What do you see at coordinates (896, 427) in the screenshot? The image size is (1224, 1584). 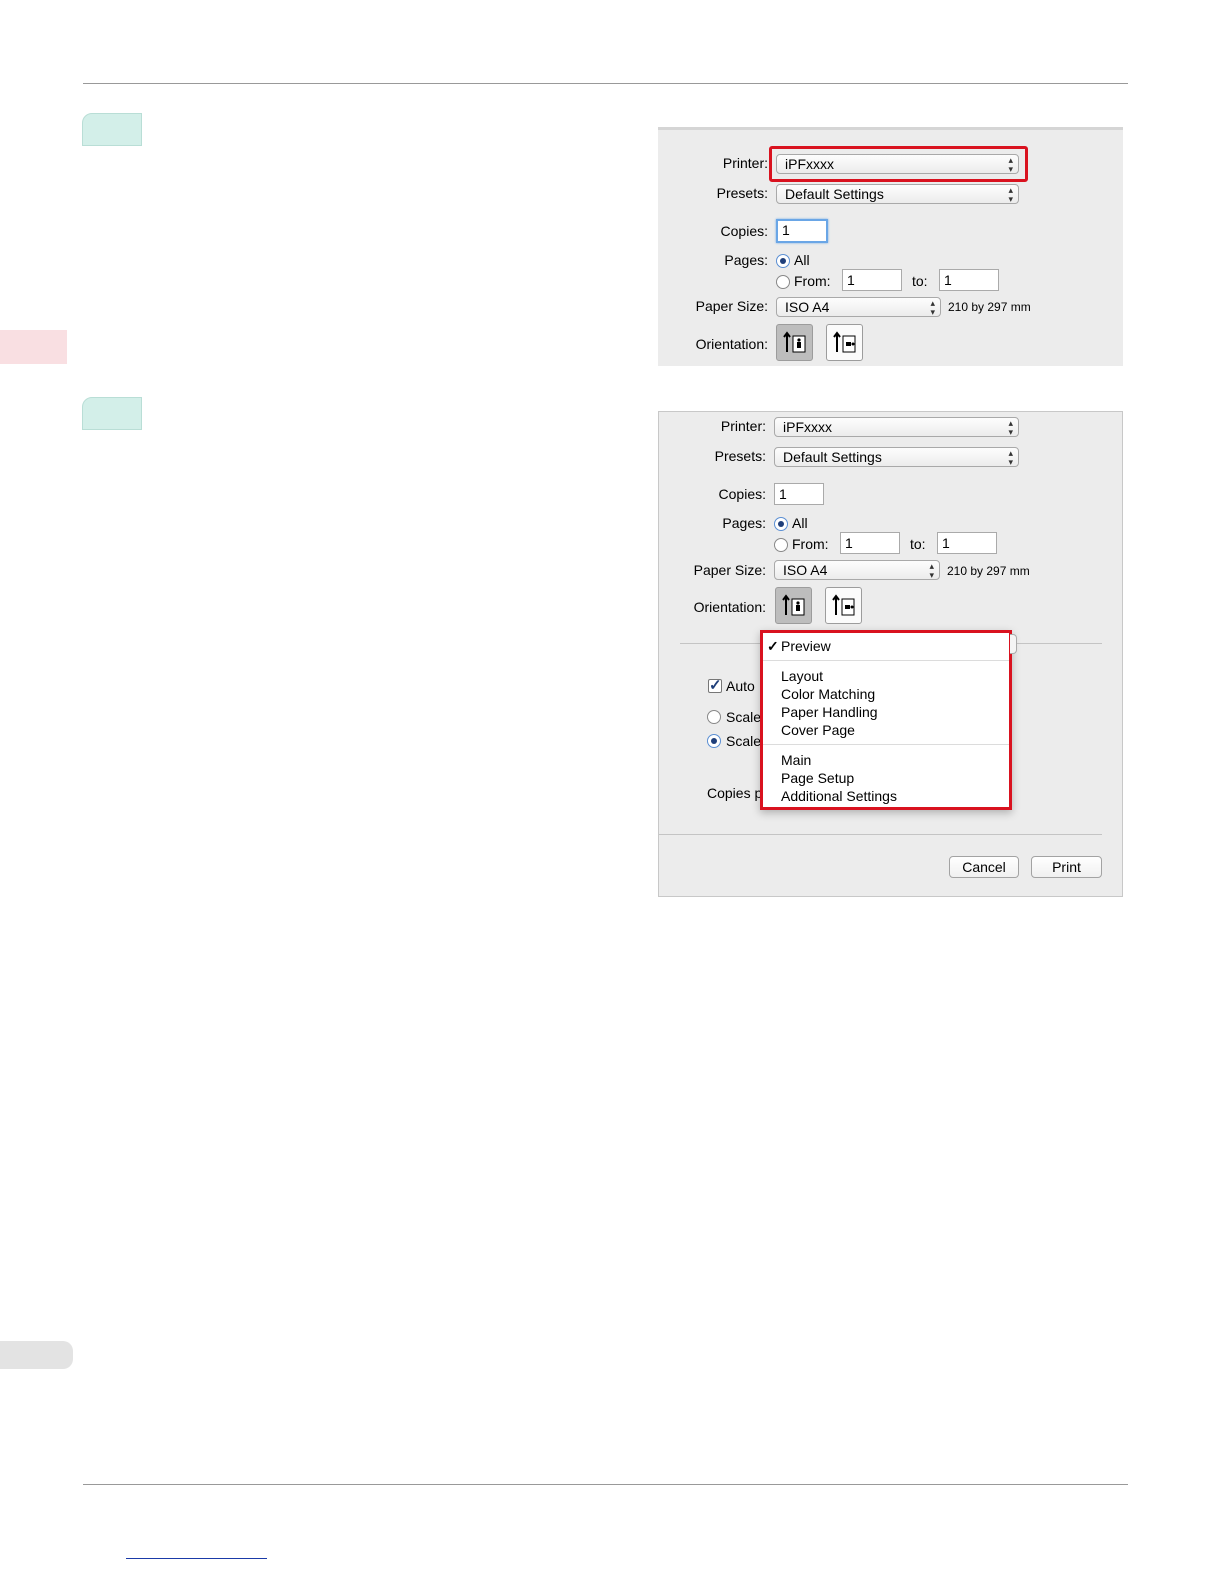 I see `printer-popup: iPFxxxx ▴ ▾` at bounding box center [896, 427].